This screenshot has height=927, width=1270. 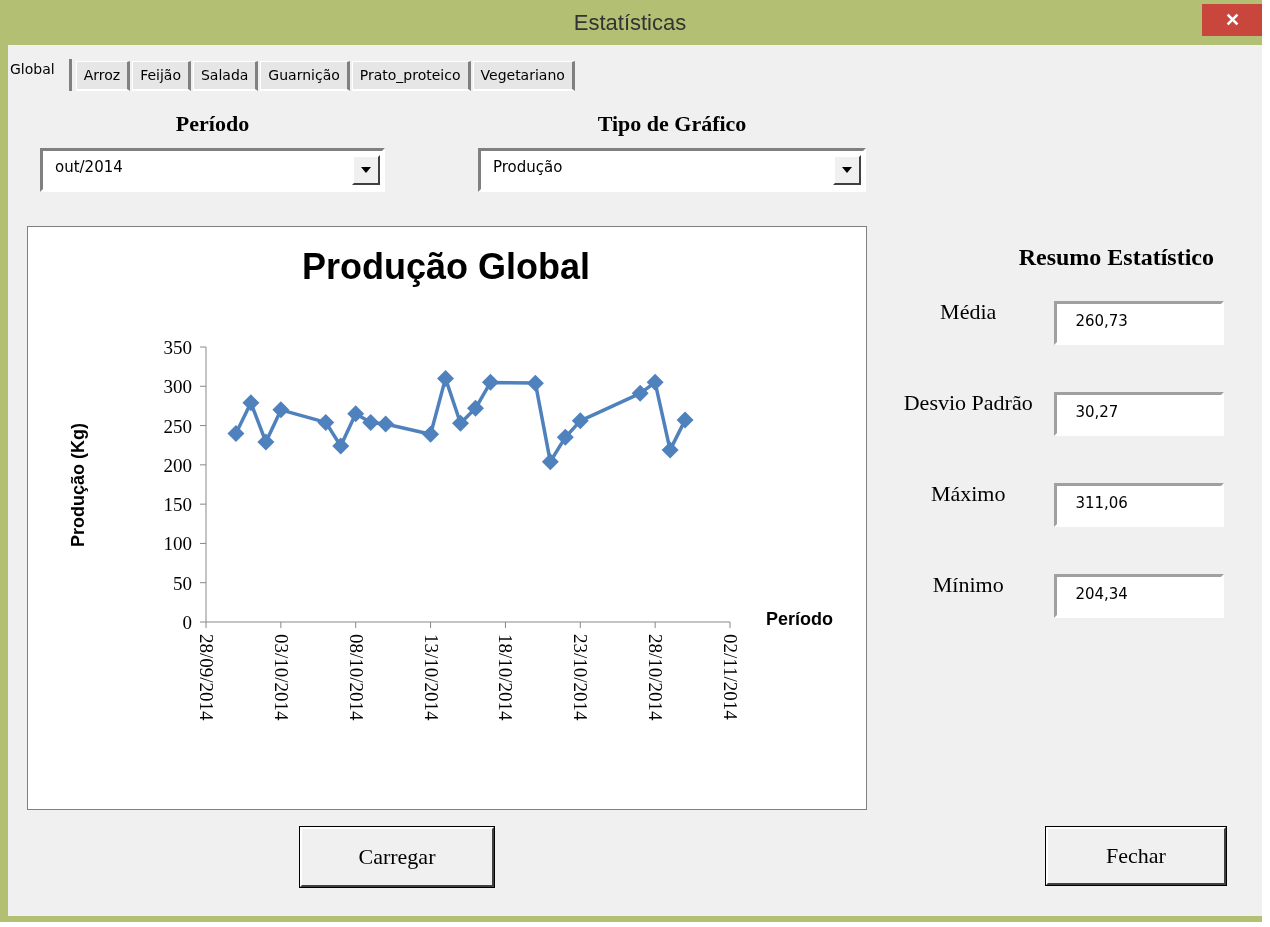 What do you see at coordinates (187, 622) in the screenshot?
I see `y-tick-label: 0` at bounding box center [187, 622].